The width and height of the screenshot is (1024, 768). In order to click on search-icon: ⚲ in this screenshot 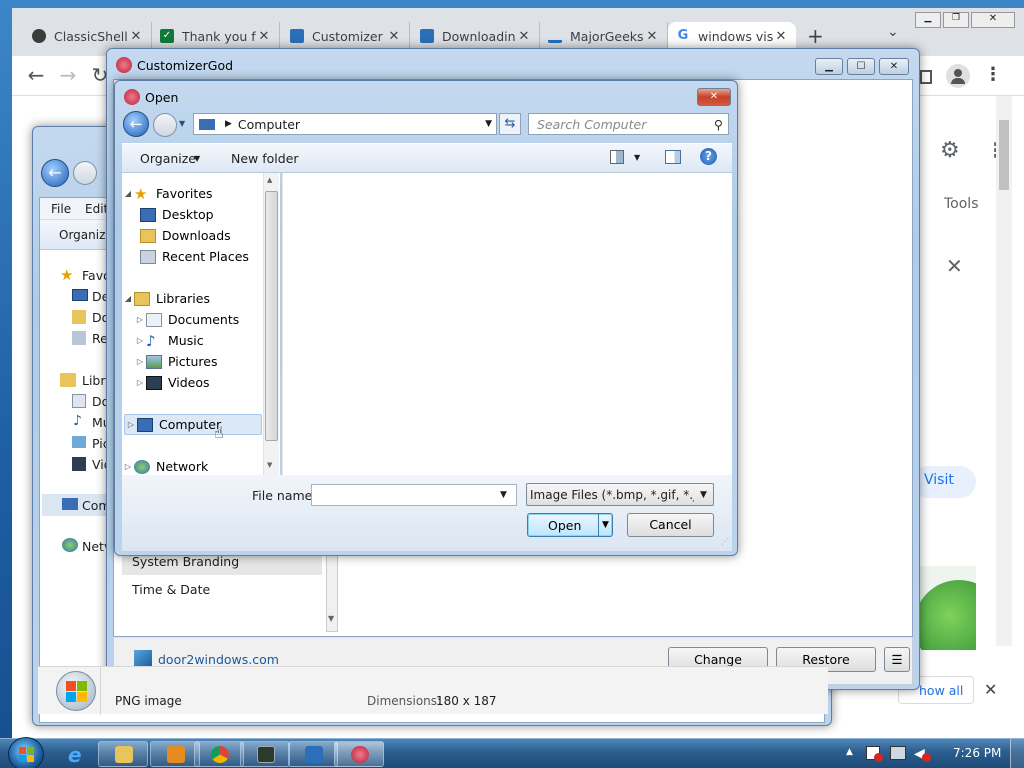, I will do `click(721, 124)`.